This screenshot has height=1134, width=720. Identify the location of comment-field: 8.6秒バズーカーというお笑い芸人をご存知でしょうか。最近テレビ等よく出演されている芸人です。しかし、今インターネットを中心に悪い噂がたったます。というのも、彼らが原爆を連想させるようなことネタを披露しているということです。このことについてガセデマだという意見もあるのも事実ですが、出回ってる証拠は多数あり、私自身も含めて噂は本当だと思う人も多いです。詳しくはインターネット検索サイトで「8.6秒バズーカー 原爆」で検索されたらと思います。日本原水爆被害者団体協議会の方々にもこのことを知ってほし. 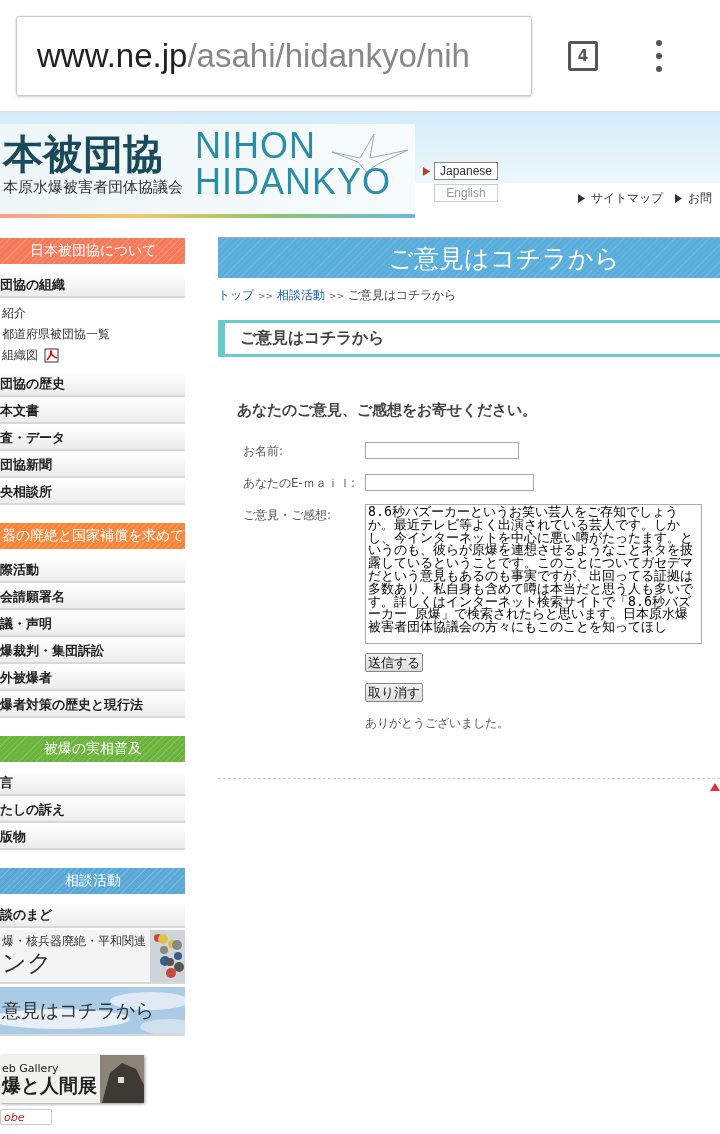
(533, 574).